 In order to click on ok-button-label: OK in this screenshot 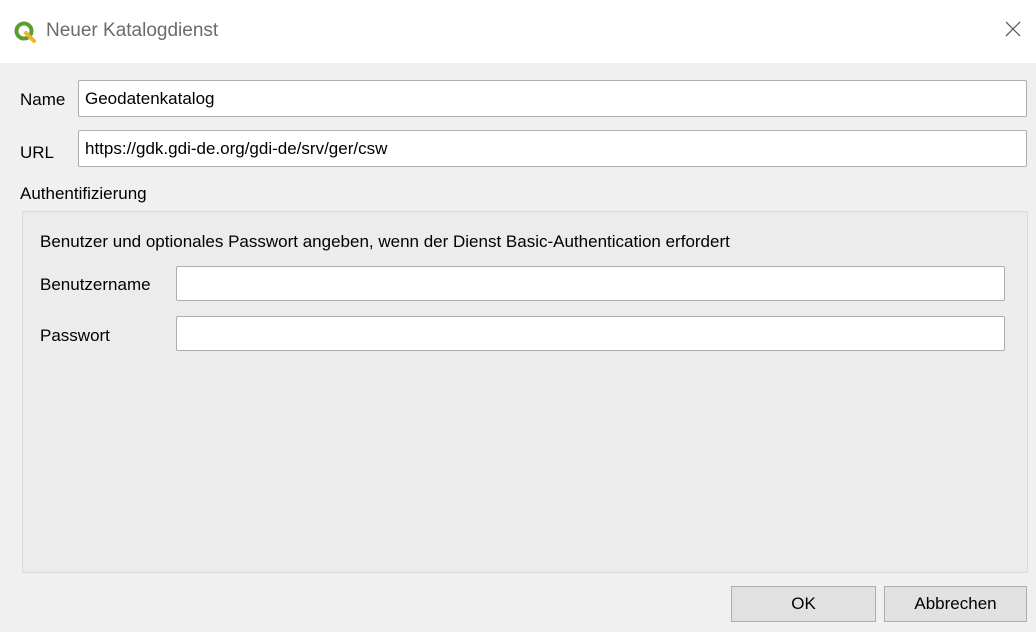, I will do `click(803, 603)`.